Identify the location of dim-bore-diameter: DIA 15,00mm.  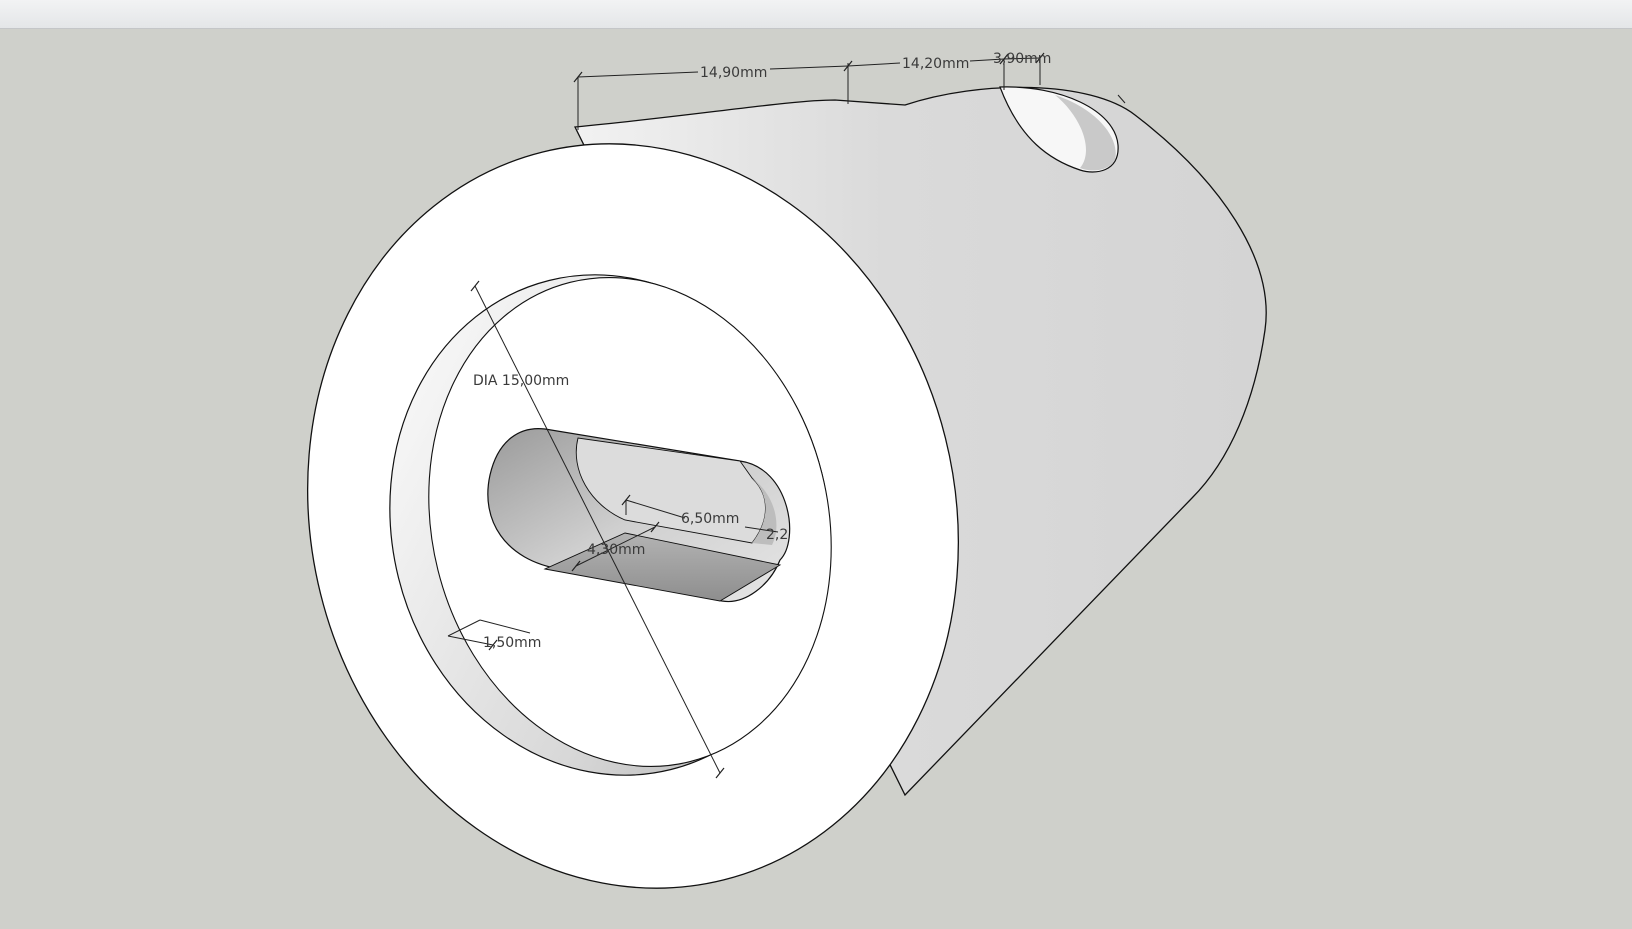
(521, 381).